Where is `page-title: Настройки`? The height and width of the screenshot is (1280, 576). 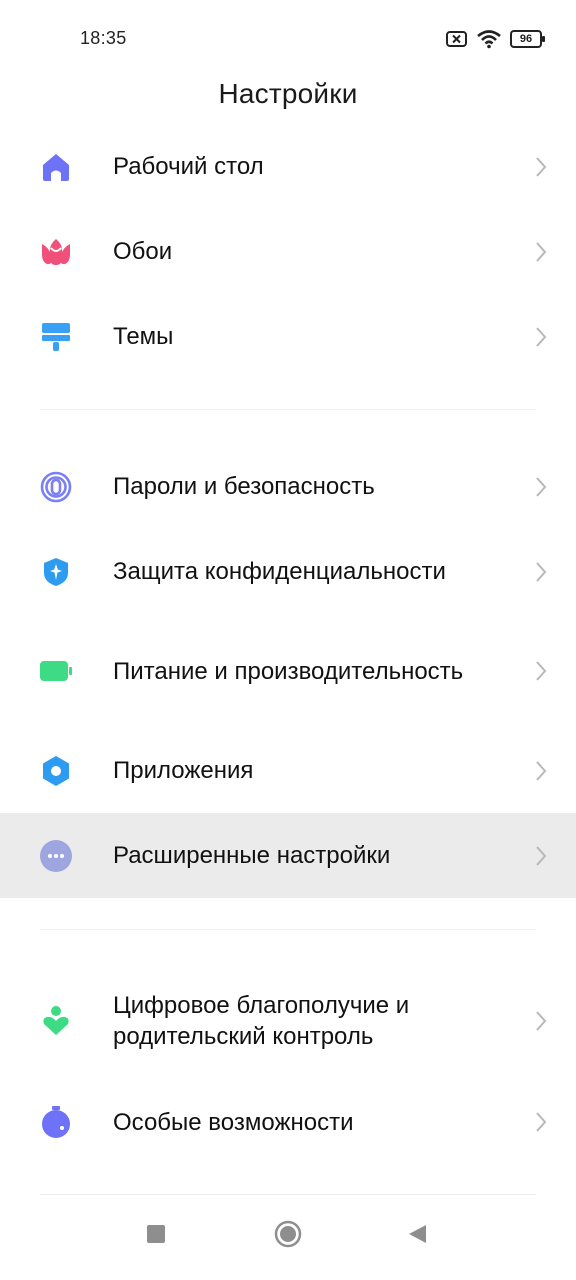
page-title: Настройки is located at coordinates (288, 93).